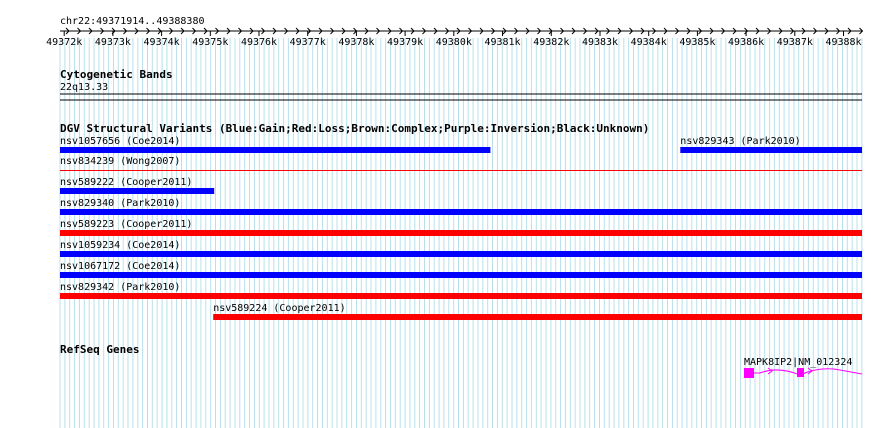 This screenshot has height=428, width=890. I want to click on variant-label: nsv589222 (Cooper2011), so click(126, 182).